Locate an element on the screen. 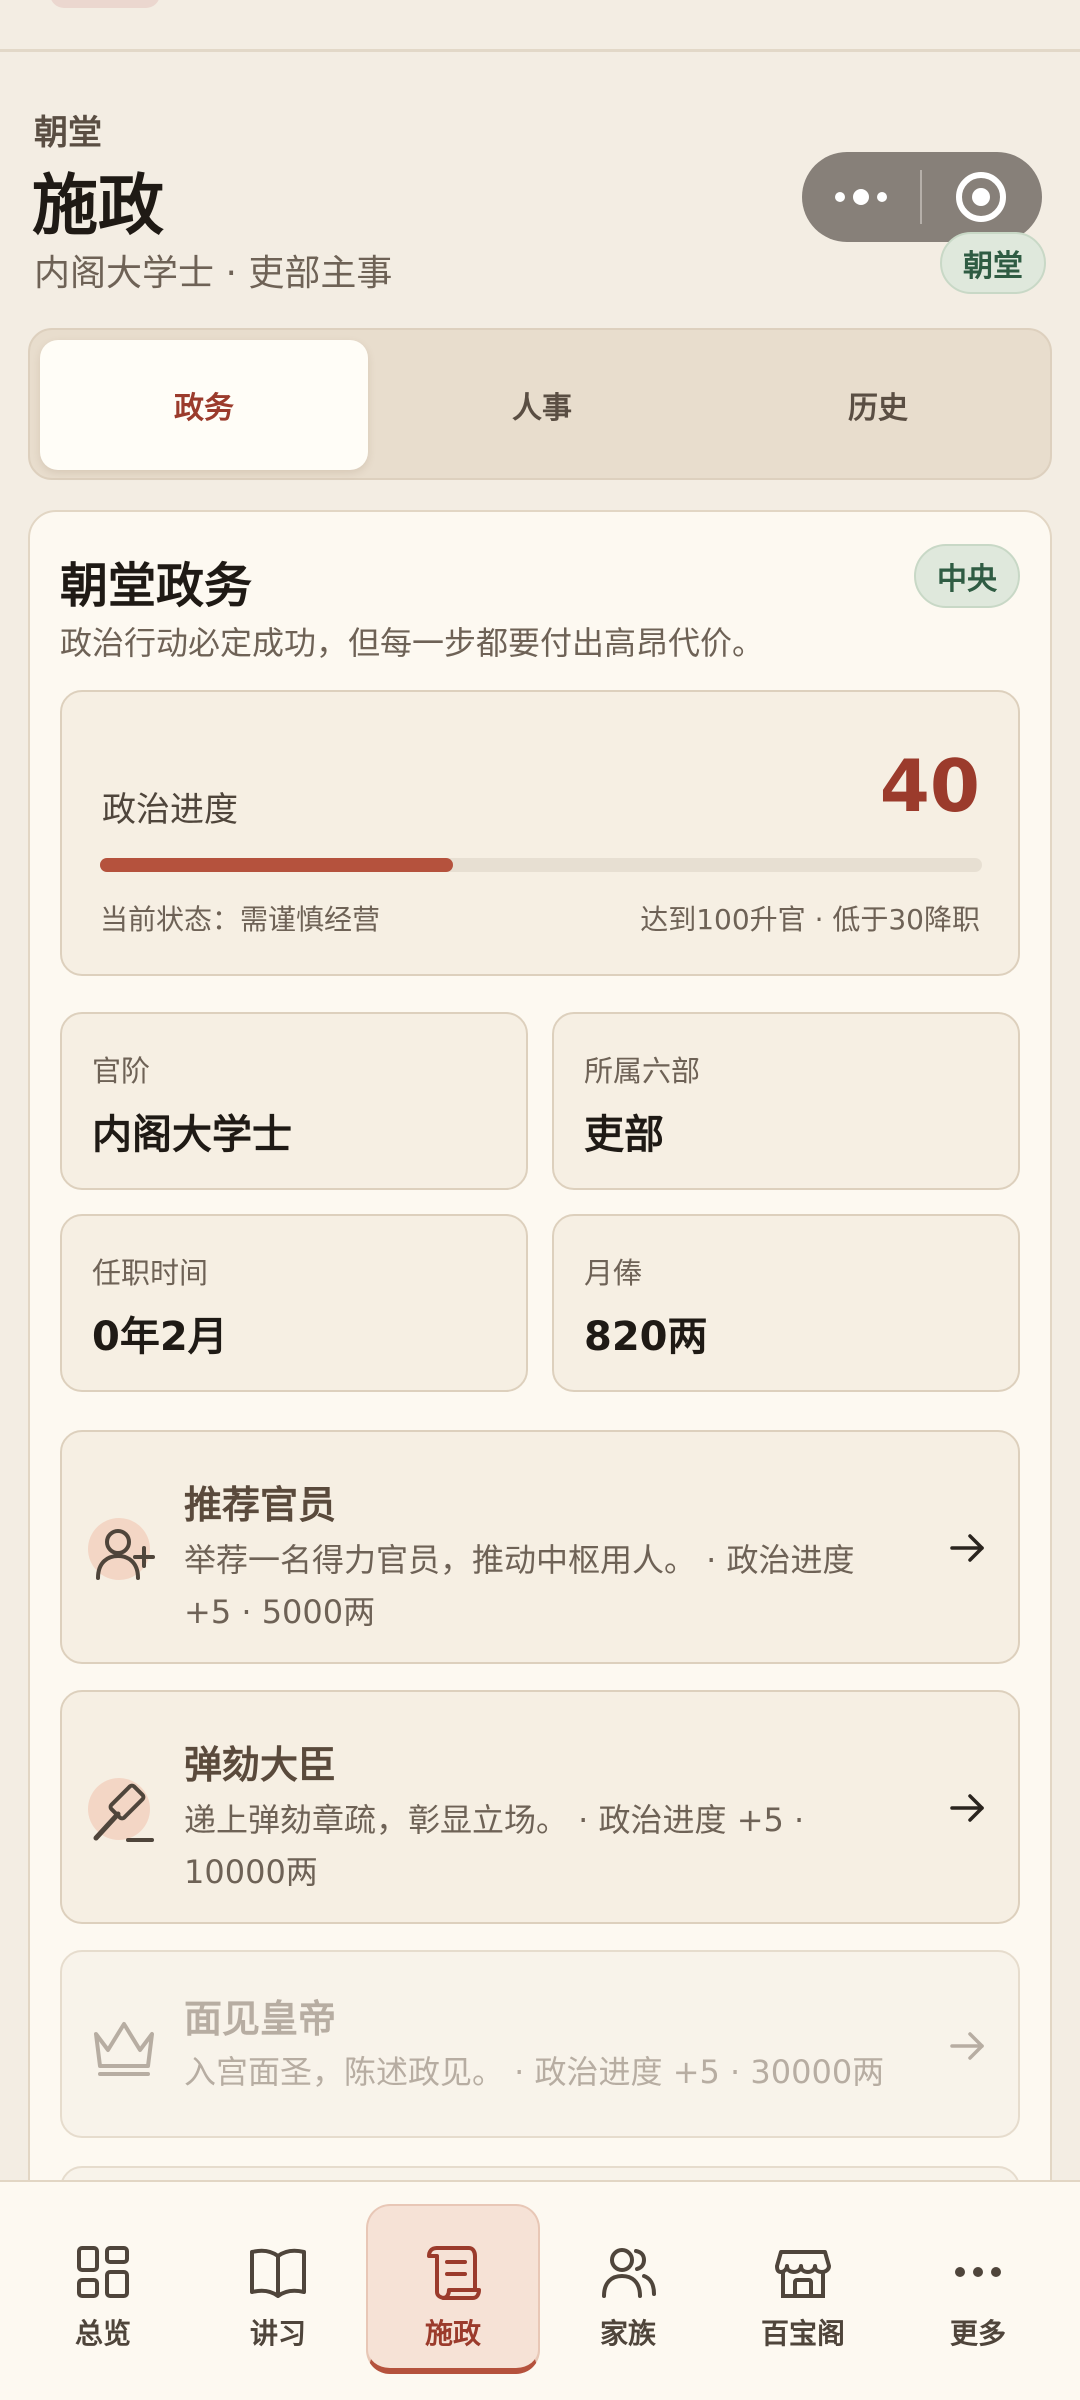  progress-label: 政治进度 is located at coordinates (170, 810).